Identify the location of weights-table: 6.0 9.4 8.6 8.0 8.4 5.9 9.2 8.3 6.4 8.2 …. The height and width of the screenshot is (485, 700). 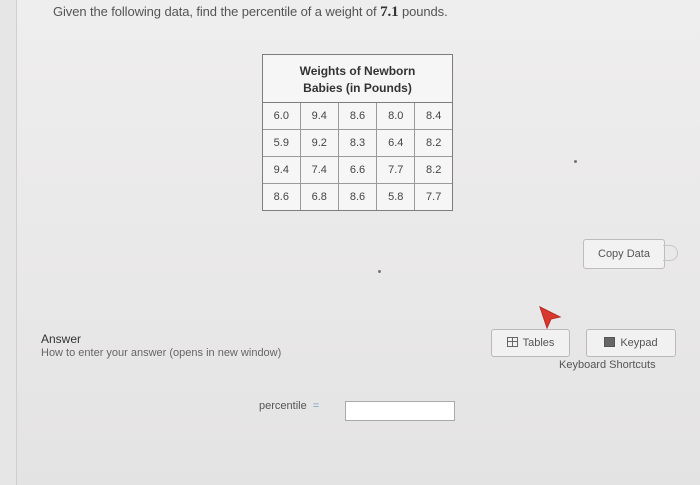
(357, 156).